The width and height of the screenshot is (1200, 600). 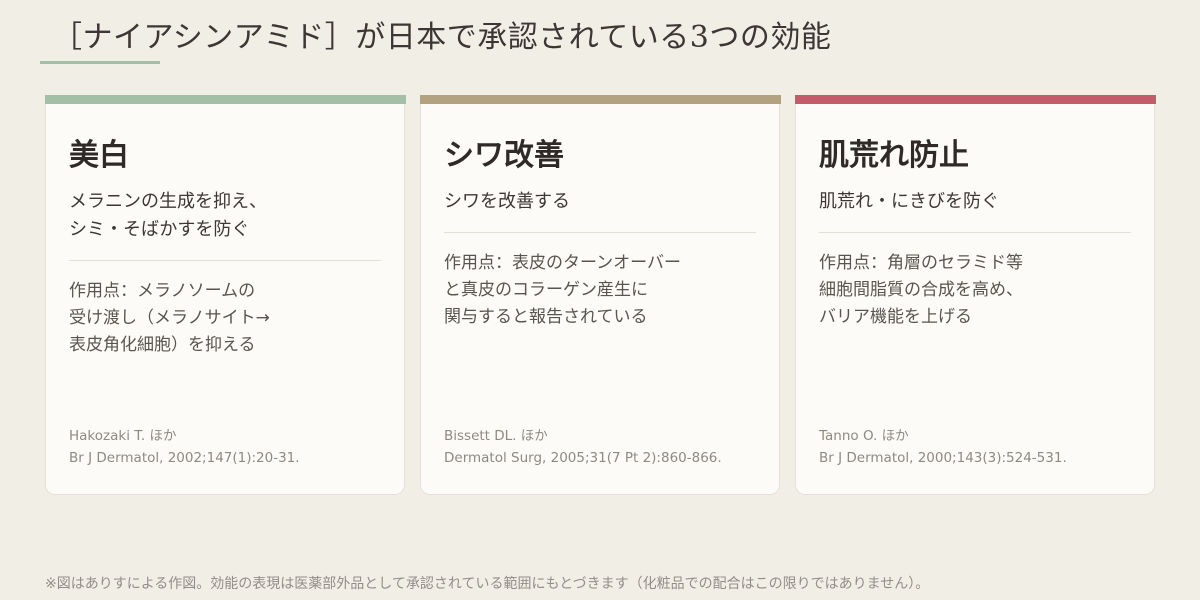 I want to click on card-subtitle: 肌荒れ・にきびを防ぐ, so click(x=909, y=201).